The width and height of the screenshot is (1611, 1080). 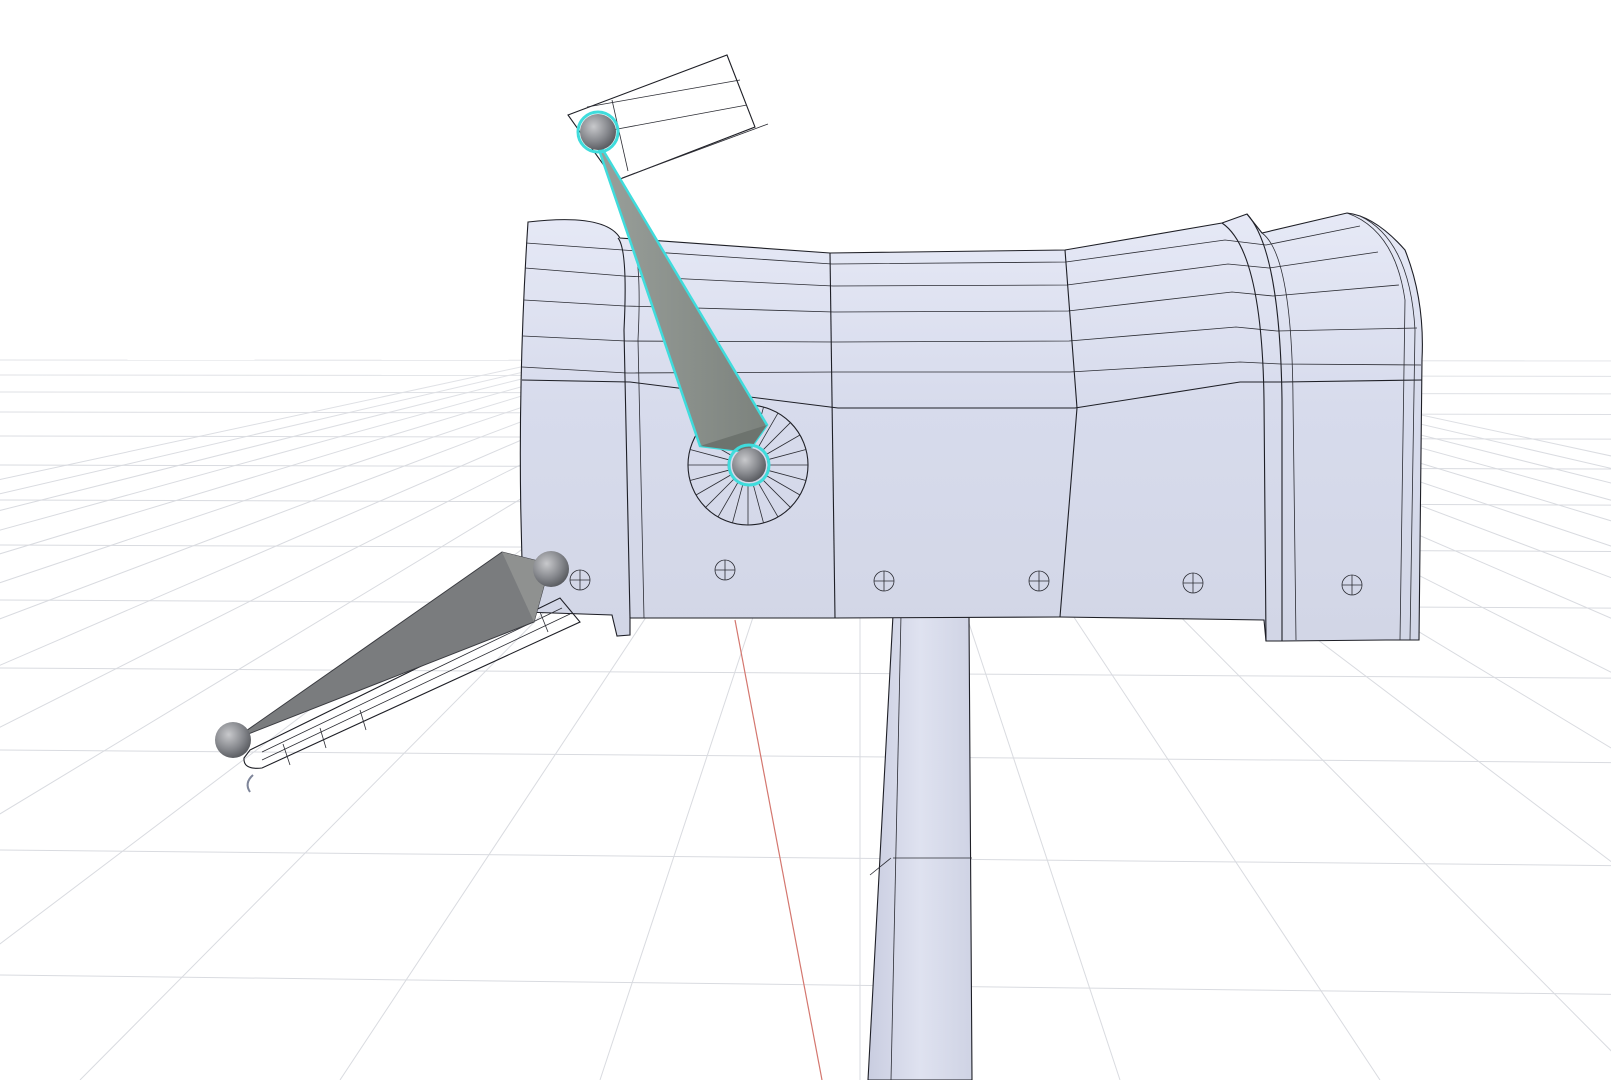 What do you see at coordinates (920, 847) in the screenshot?
I see `mailbox-post` at bounding box center [920, 847].